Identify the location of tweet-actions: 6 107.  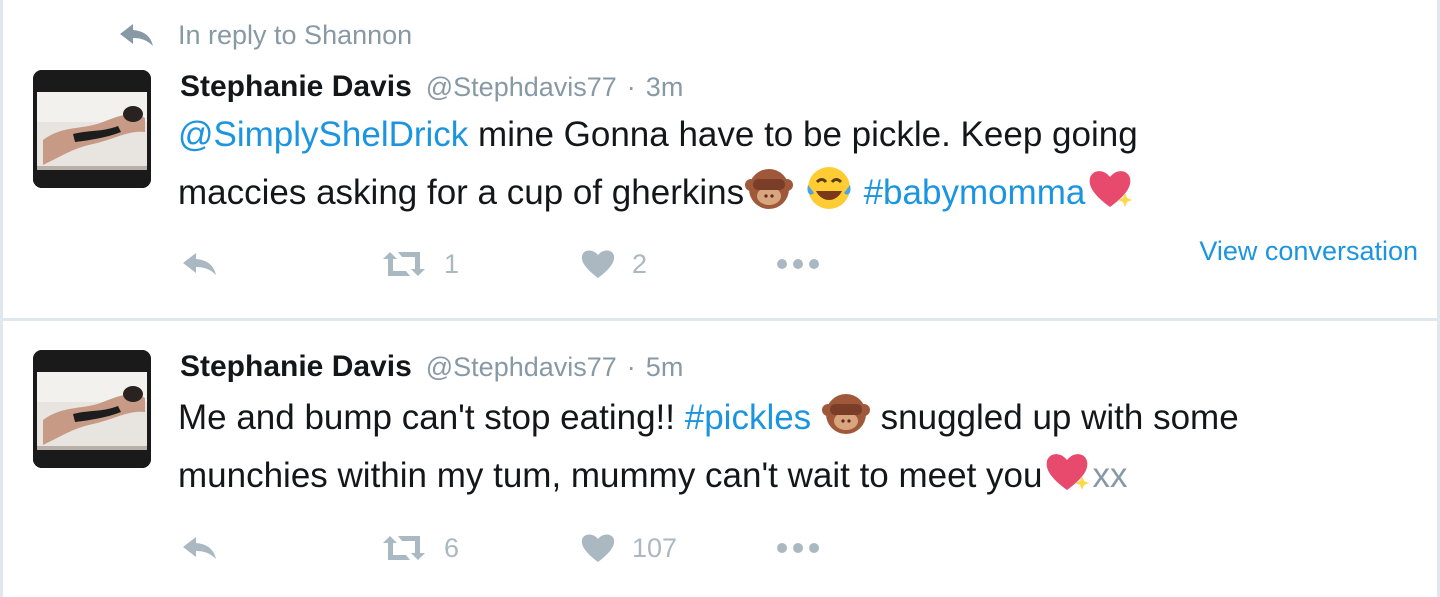
(500, 548).